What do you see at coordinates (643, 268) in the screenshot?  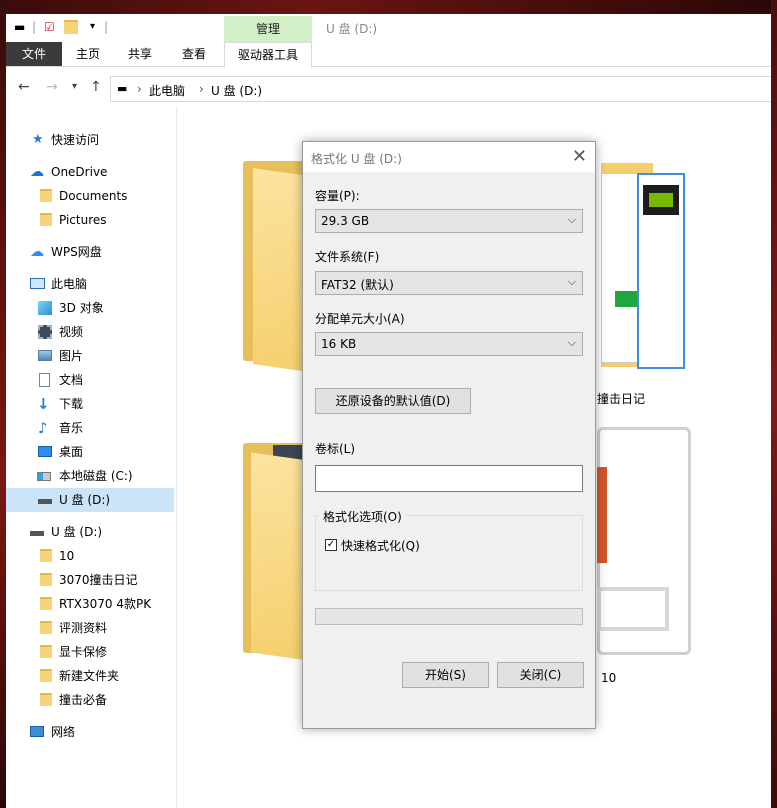 I see `folder-item` at bounding box center [643, 268].